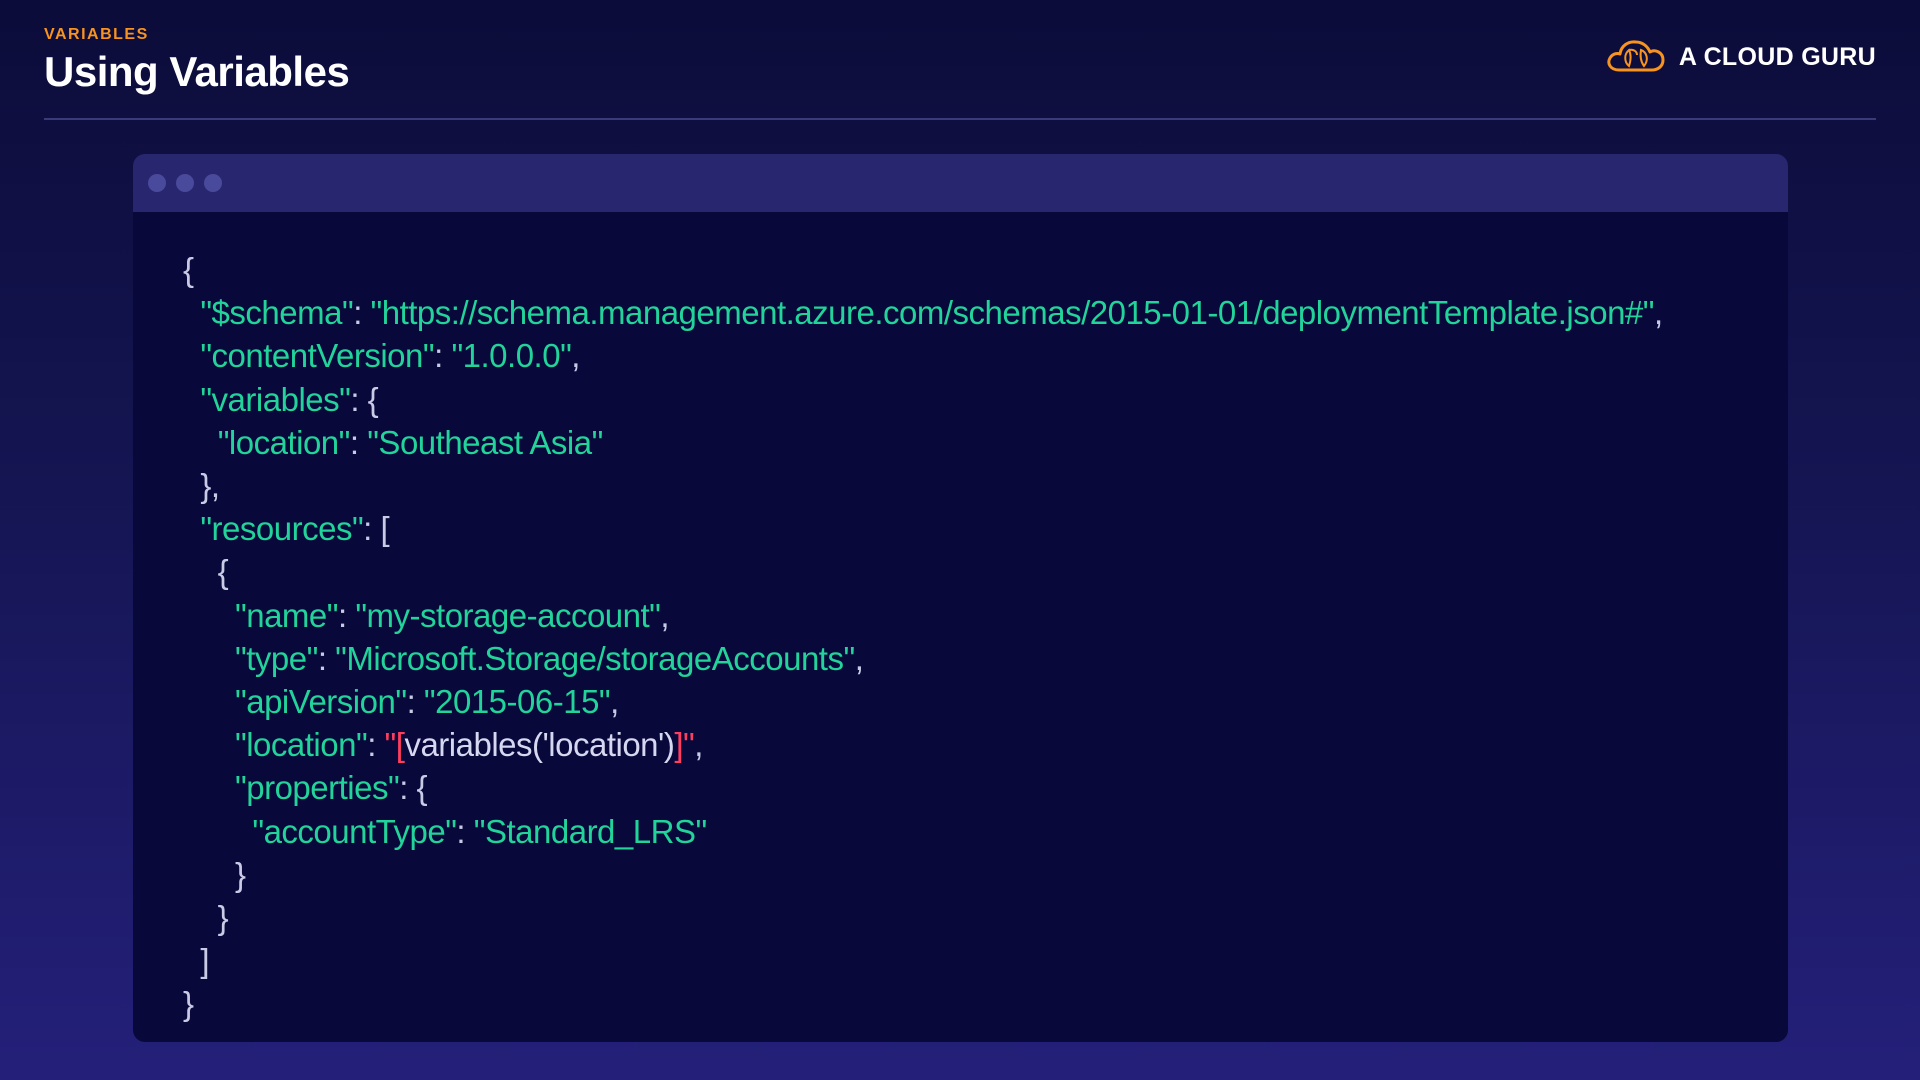 This screenshot has height=1080, width=1920. What do you see at coordinates (1636, 57) in the screenshot?
I see `cloud-logo-icon` at bounding box center [1636, 57].